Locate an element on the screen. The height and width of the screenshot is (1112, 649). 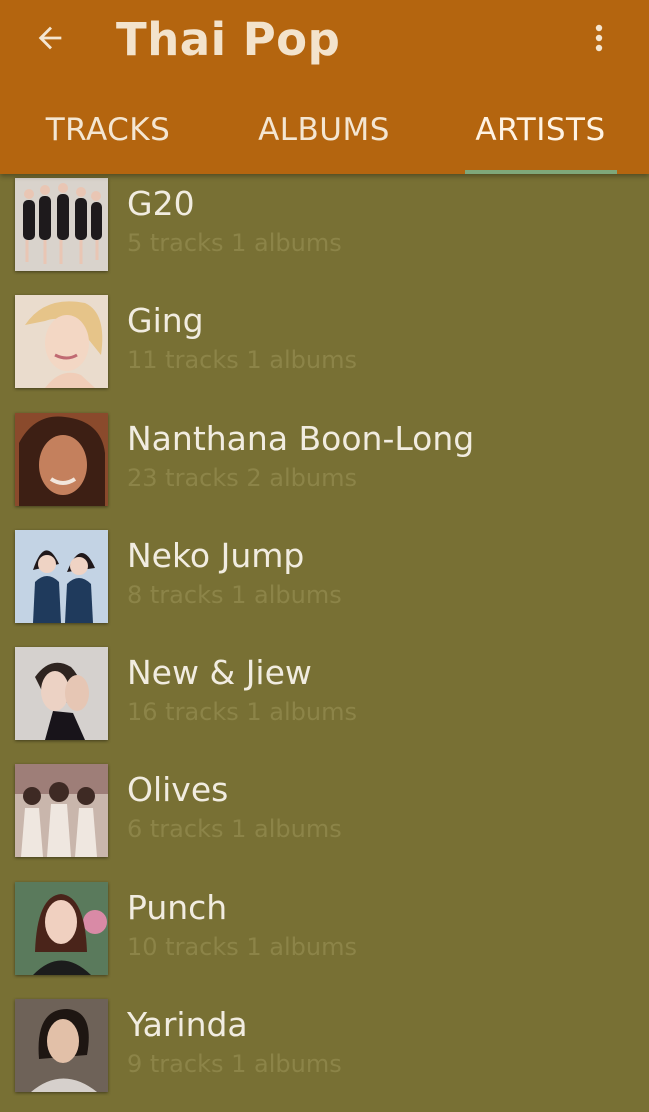
back-button is located at coordinates (50, 40).